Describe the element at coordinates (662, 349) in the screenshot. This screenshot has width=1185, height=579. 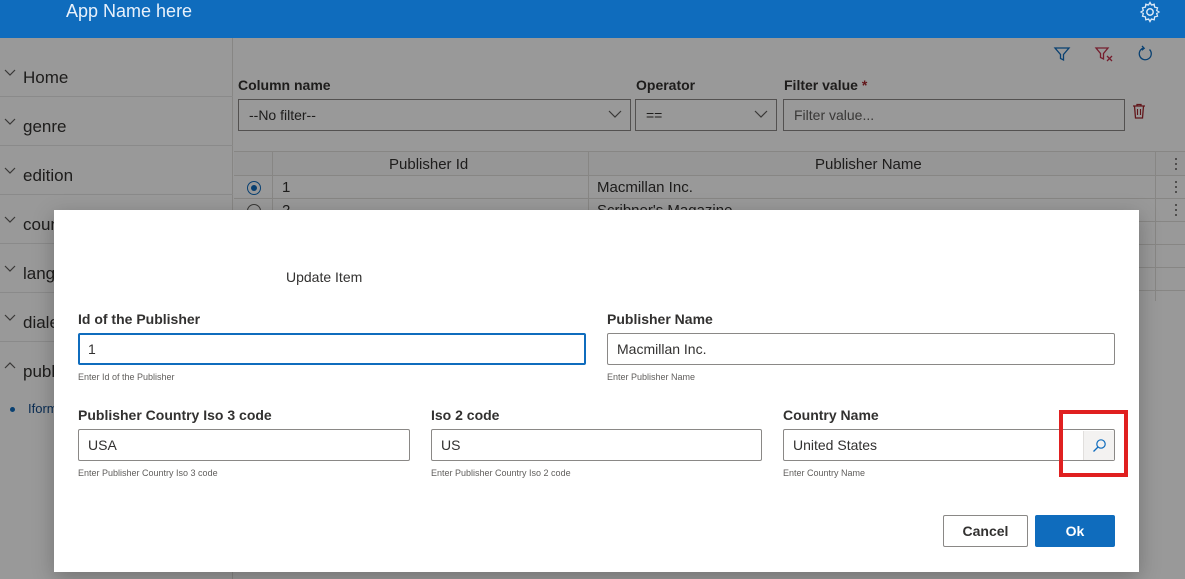
I see `publisher-name-value: Macmillan Inc.` at that location.